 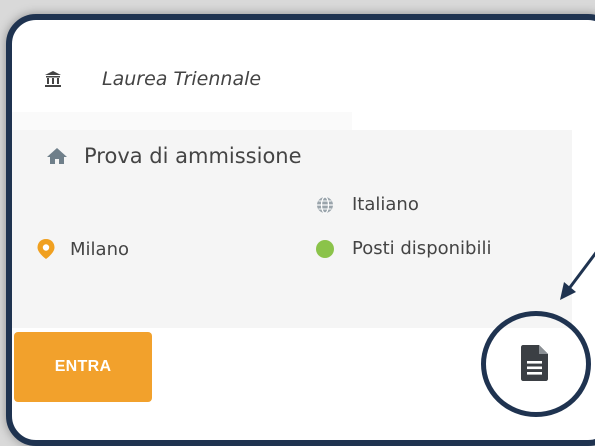 What do you see at coordinates (325, 248) in the screenshot?
I see `availability-status-dot` at bounding box center [325, 248].